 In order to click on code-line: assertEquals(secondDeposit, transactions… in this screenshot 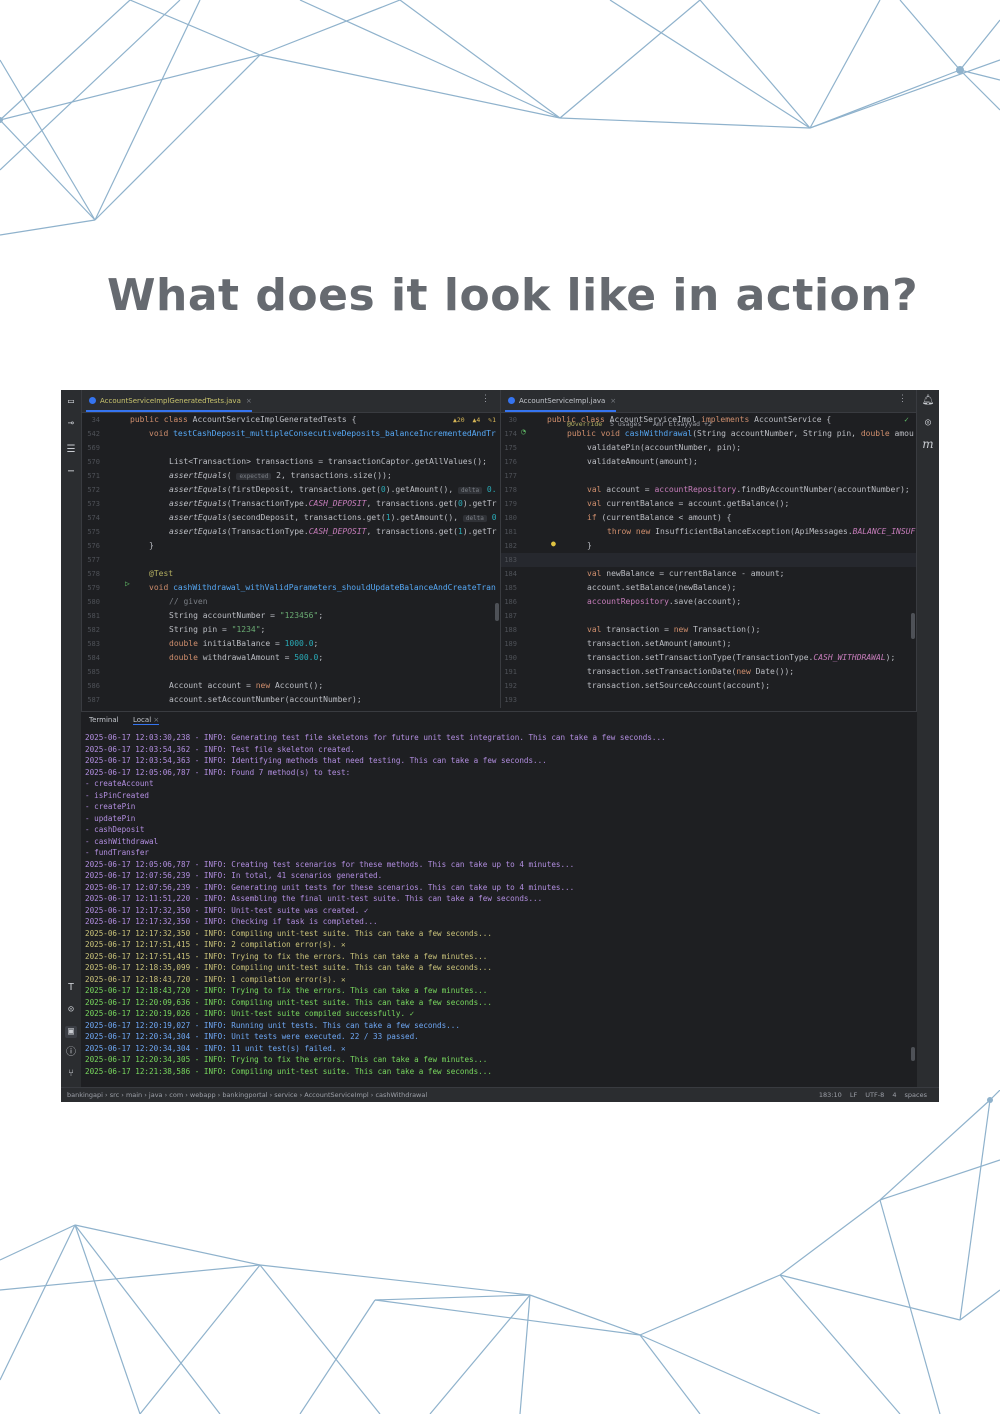, I will do `click(333, 517)`.